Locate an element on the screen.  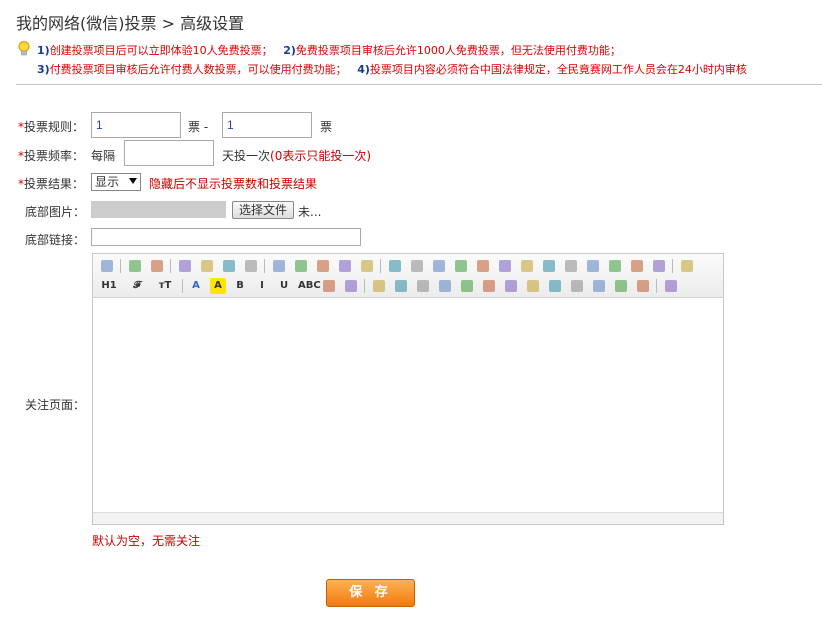
tip-text-2: 免费投票项目审核后允许1000人免费投票，但无法使用付费功能； is located at coordinates (458, 50).